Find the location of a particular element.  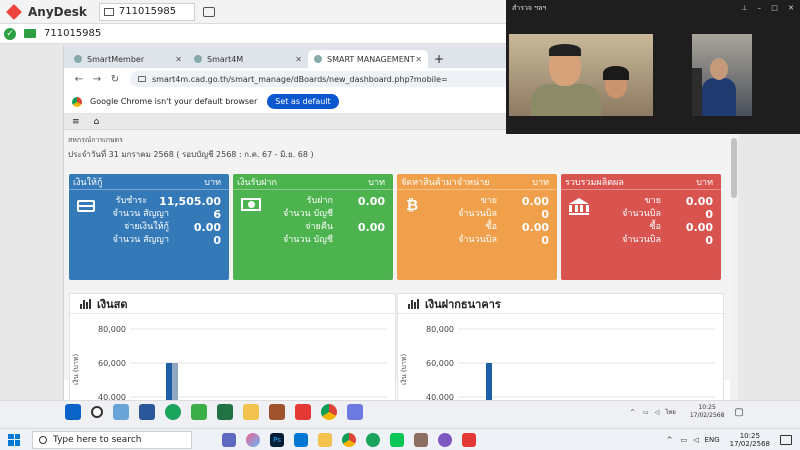

set-default-button: Set as default is located at coordinates (303, 101).